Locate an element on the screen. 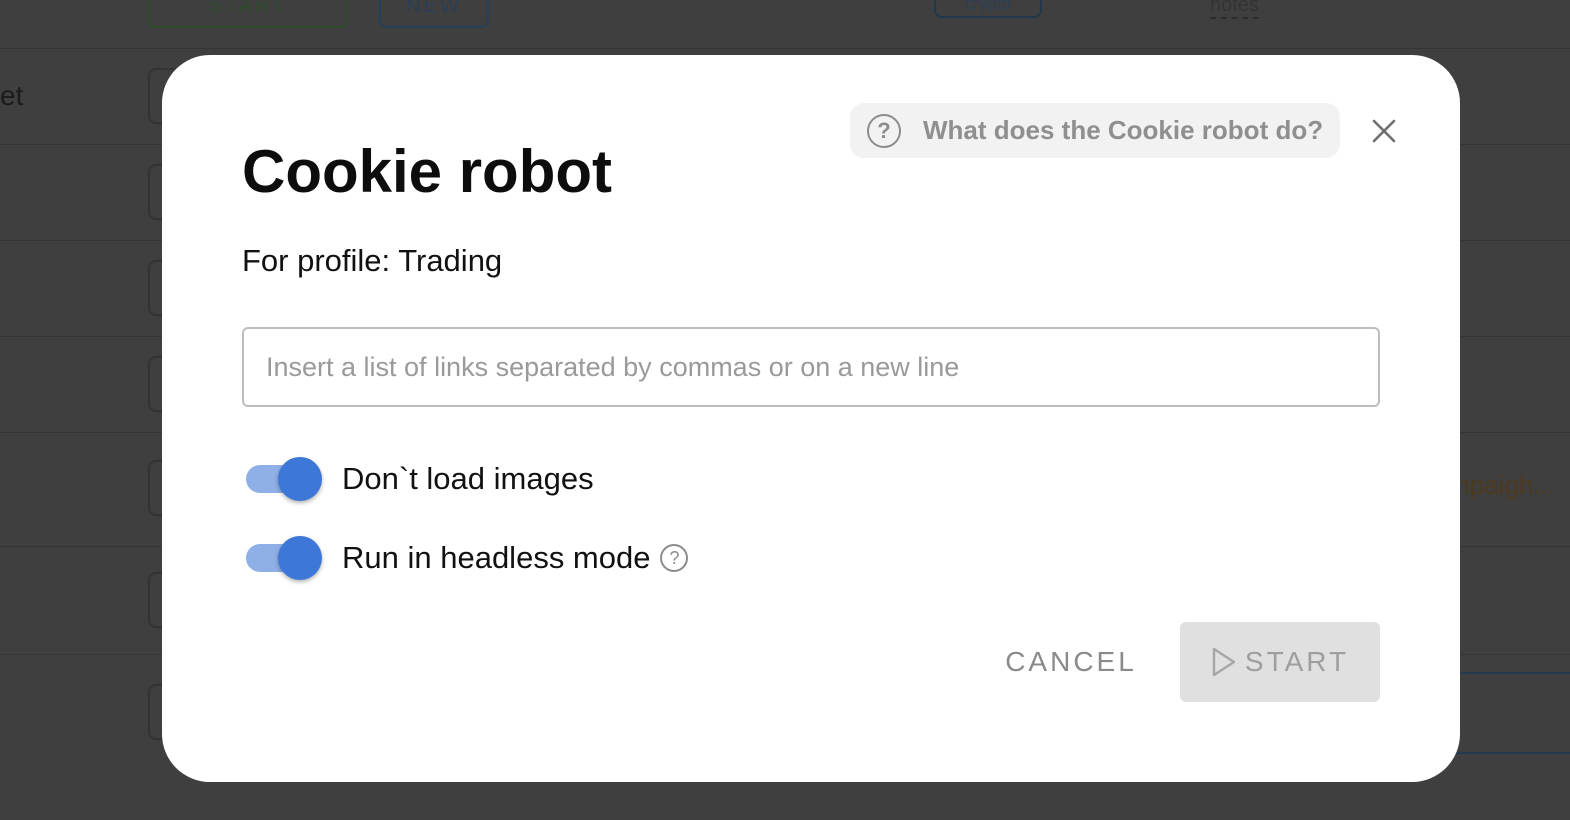 Image resolution: width=1570 pixels, height=820 pixels. option-headless-mode: Run in headless mode ? is located at coordinates (465, 558).